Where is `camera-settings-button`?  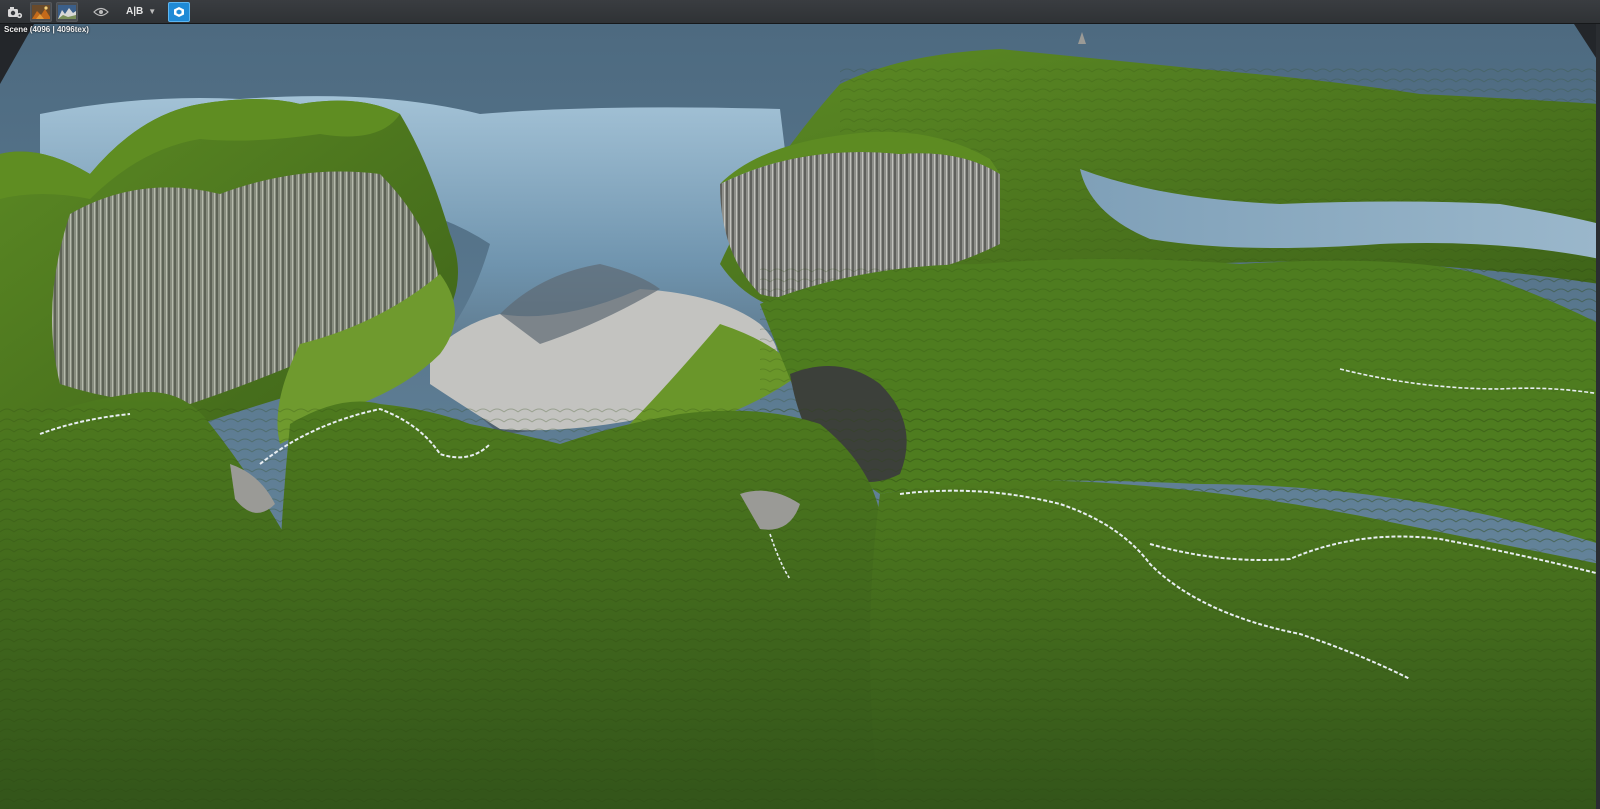 camera-settings-button is located at coordinates (15, 12).